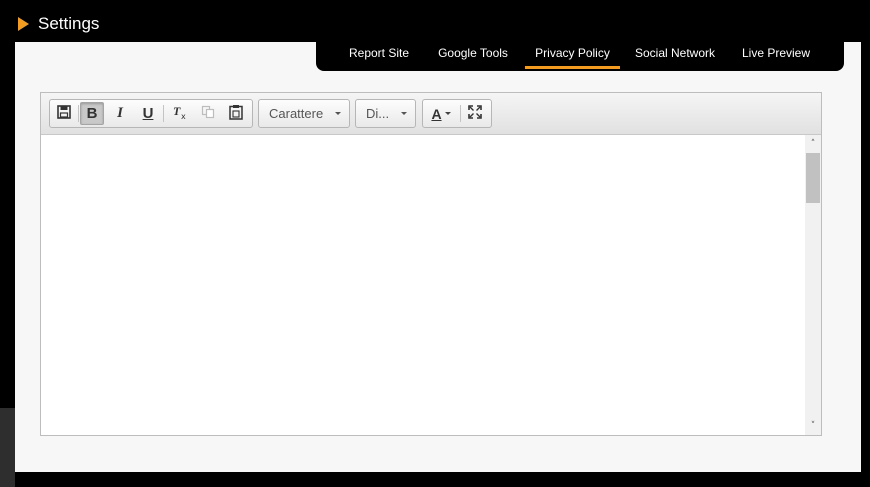  Describe the element at coordinates (296, 113) in the screenshot. I see `font-family-value: Carattere` at that location.